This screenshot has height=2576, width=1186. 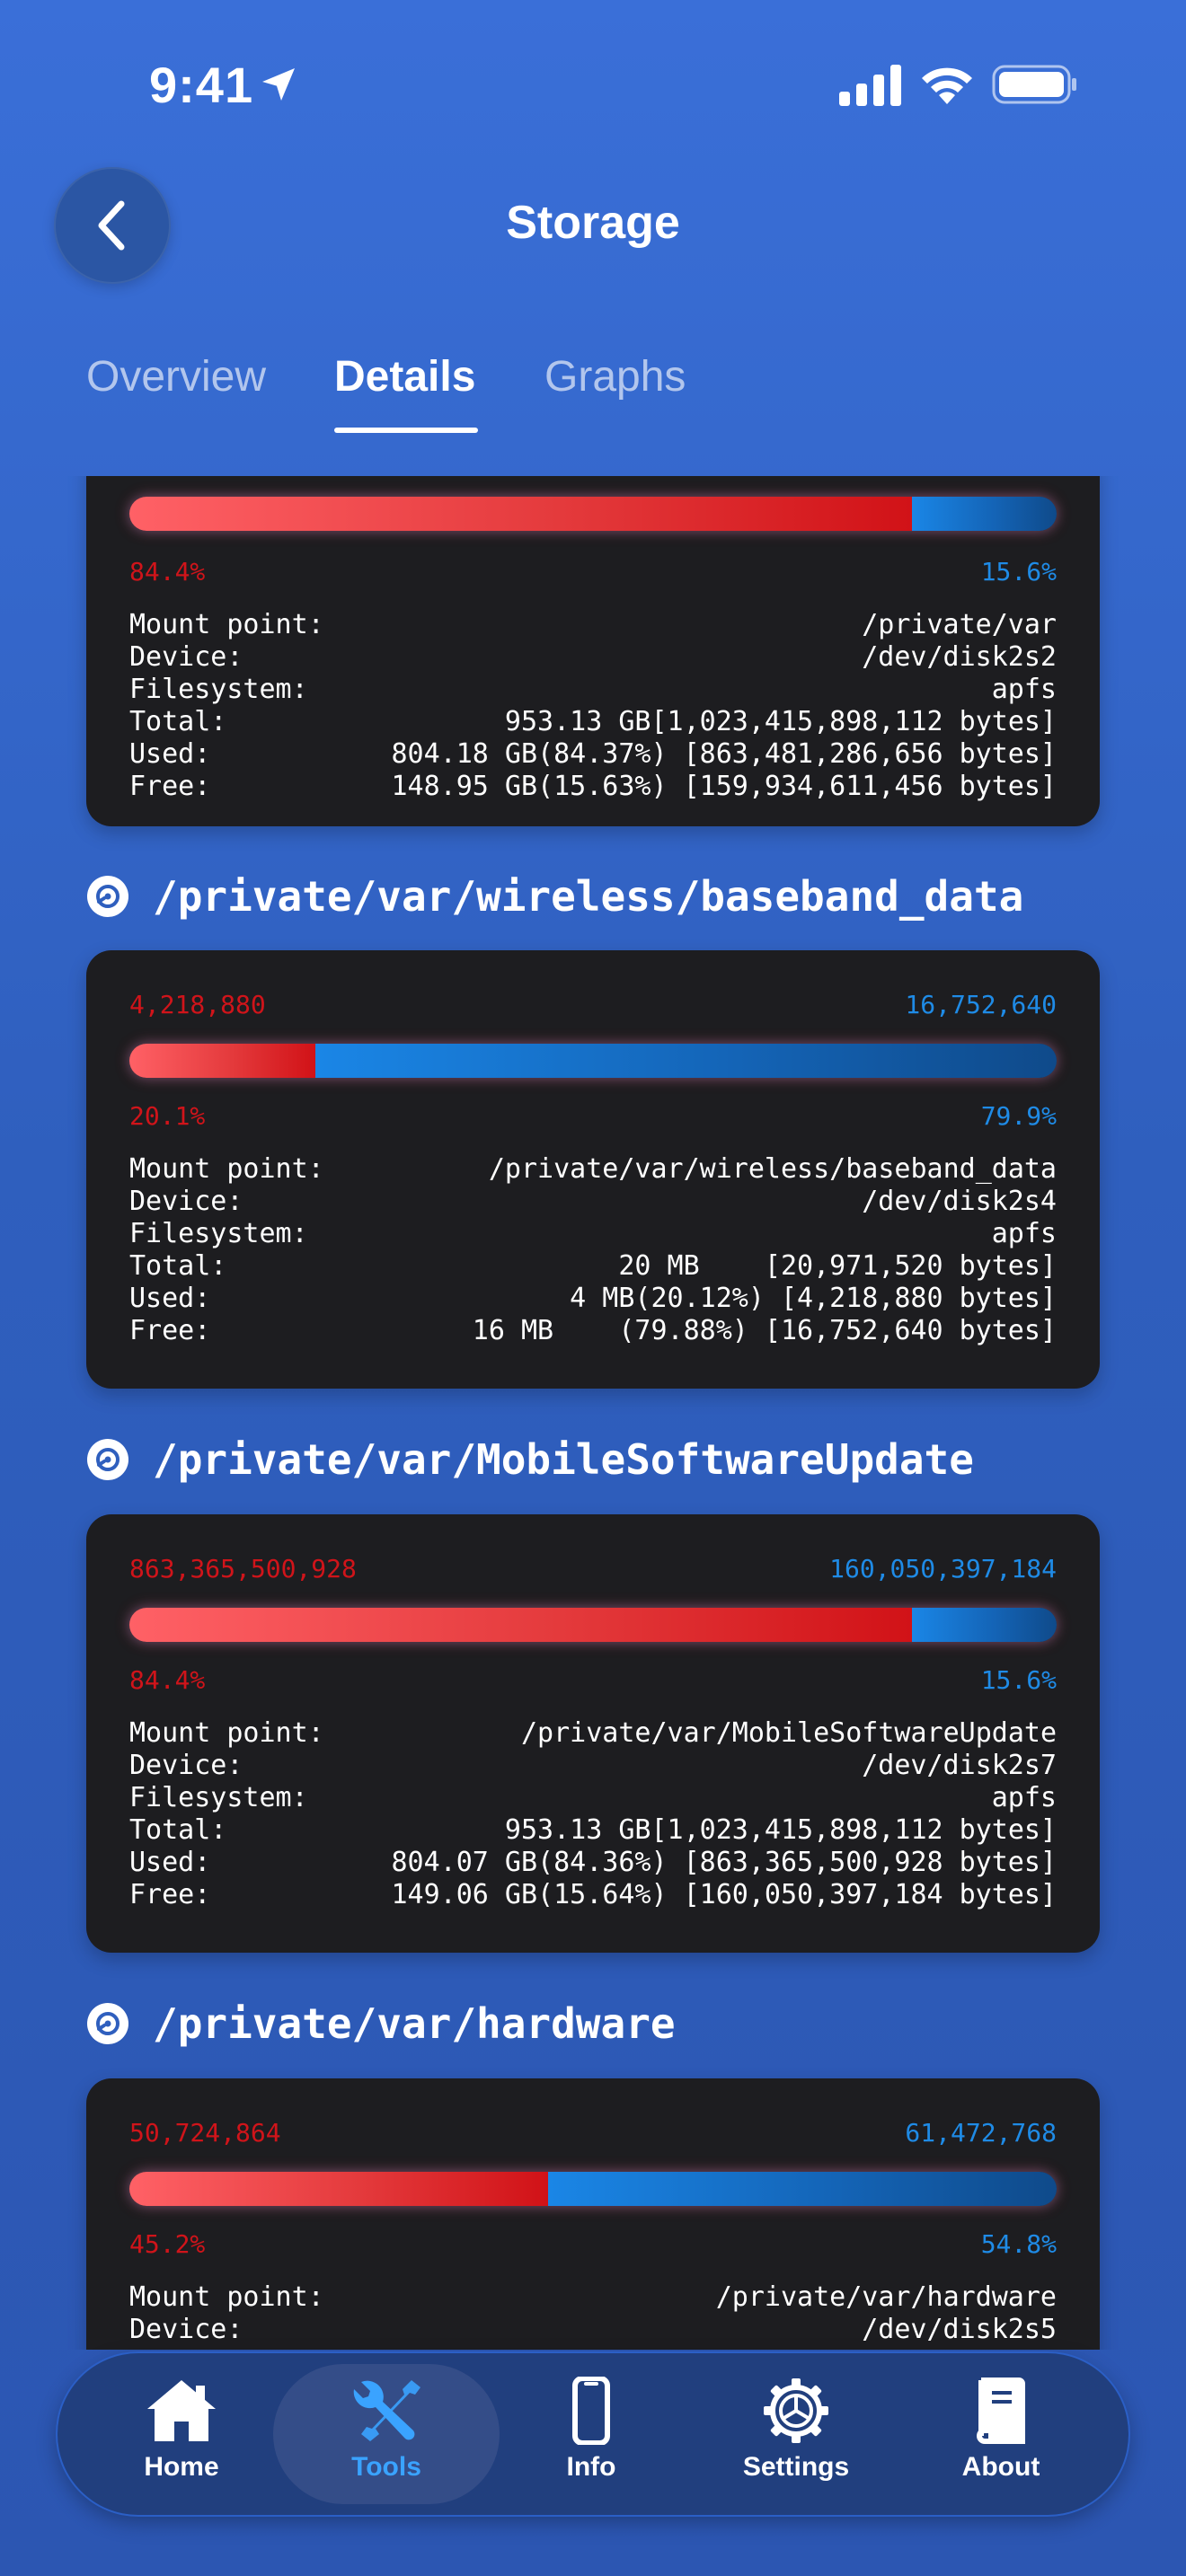 I want to click on tabbar-item-tools: Tools, so click(x=386, y=2439).